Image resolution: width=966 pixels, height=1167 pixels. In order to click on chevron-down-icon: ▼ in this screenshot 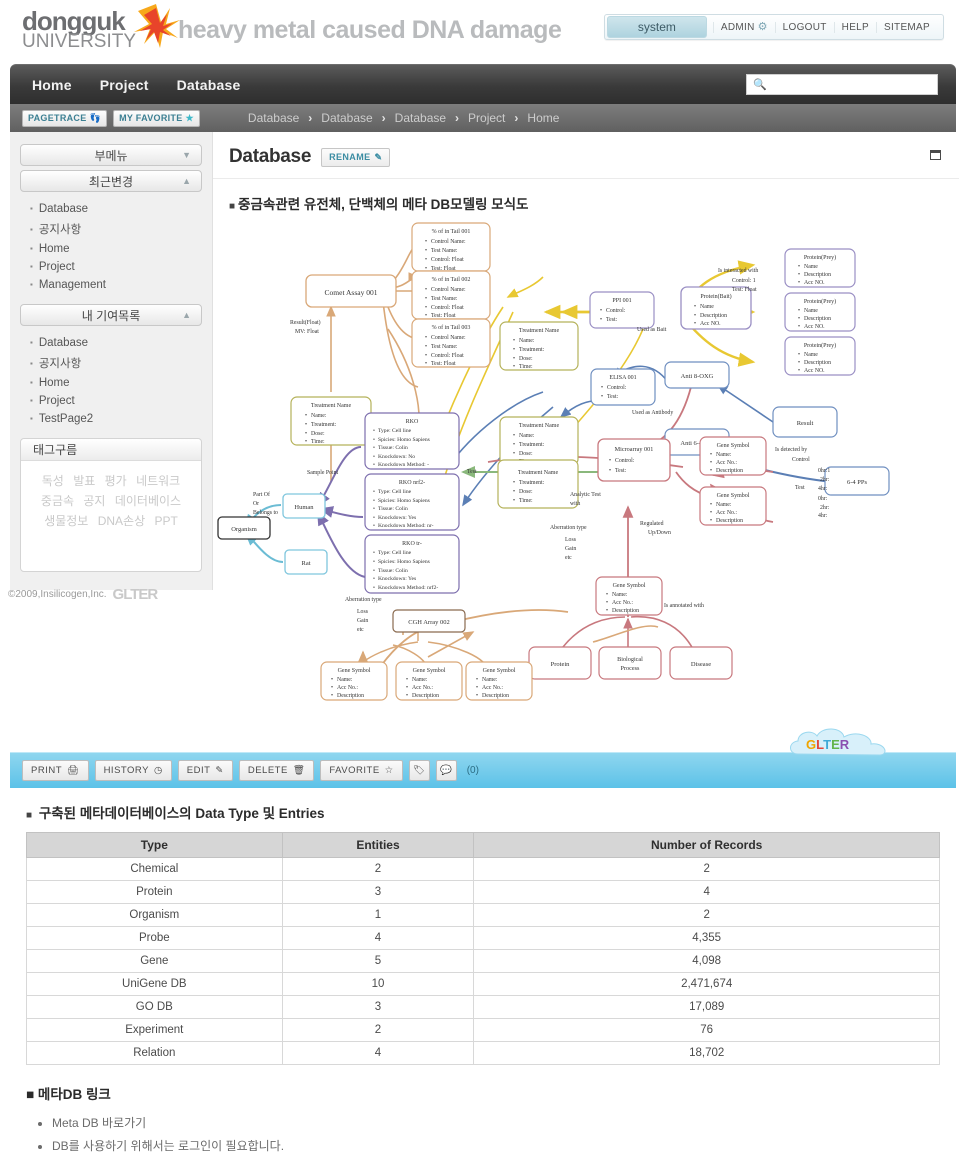, I will do `click(186, 155)`.